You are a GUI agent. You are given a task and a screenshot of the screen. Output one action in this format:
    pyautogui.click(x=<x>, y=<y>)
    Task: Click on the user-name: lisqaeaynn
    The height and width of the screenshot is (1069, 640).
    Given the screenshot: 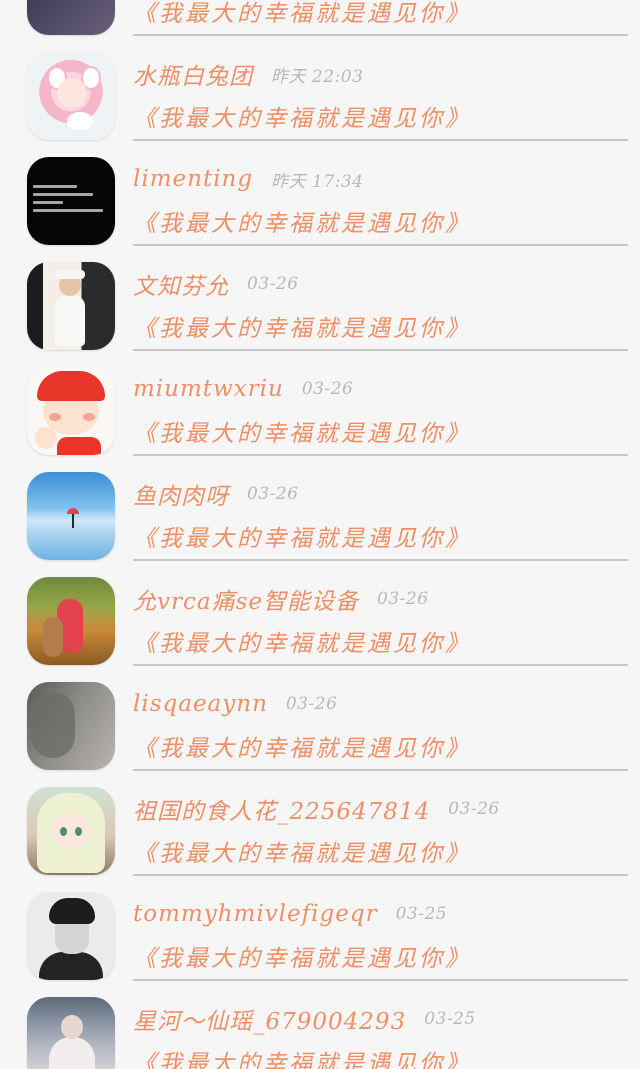 What is the action you would take?
    pyautogui.click(x=200, y=704)
    